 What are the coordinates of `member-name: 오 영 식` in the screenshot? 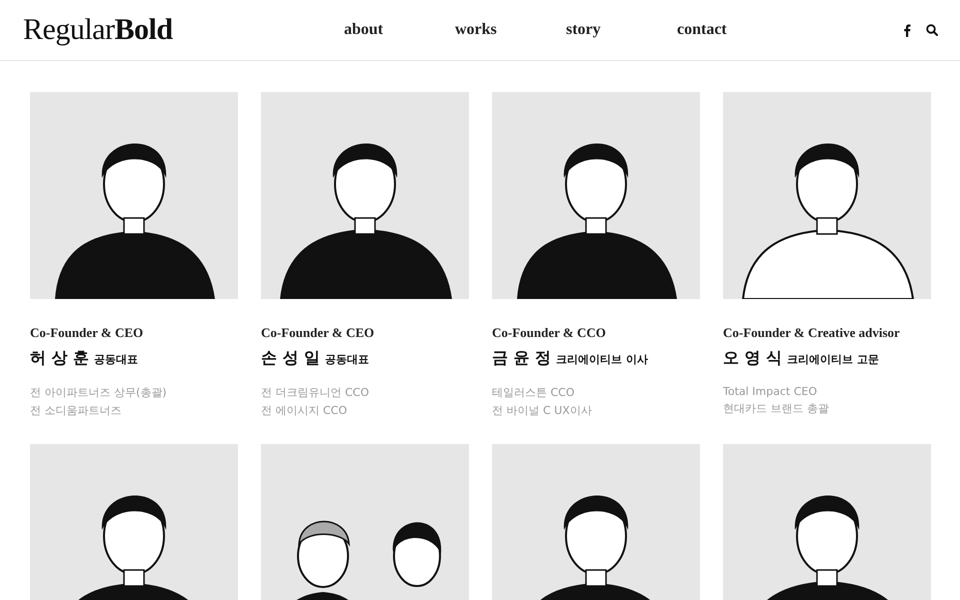 It's located at (752, 358).